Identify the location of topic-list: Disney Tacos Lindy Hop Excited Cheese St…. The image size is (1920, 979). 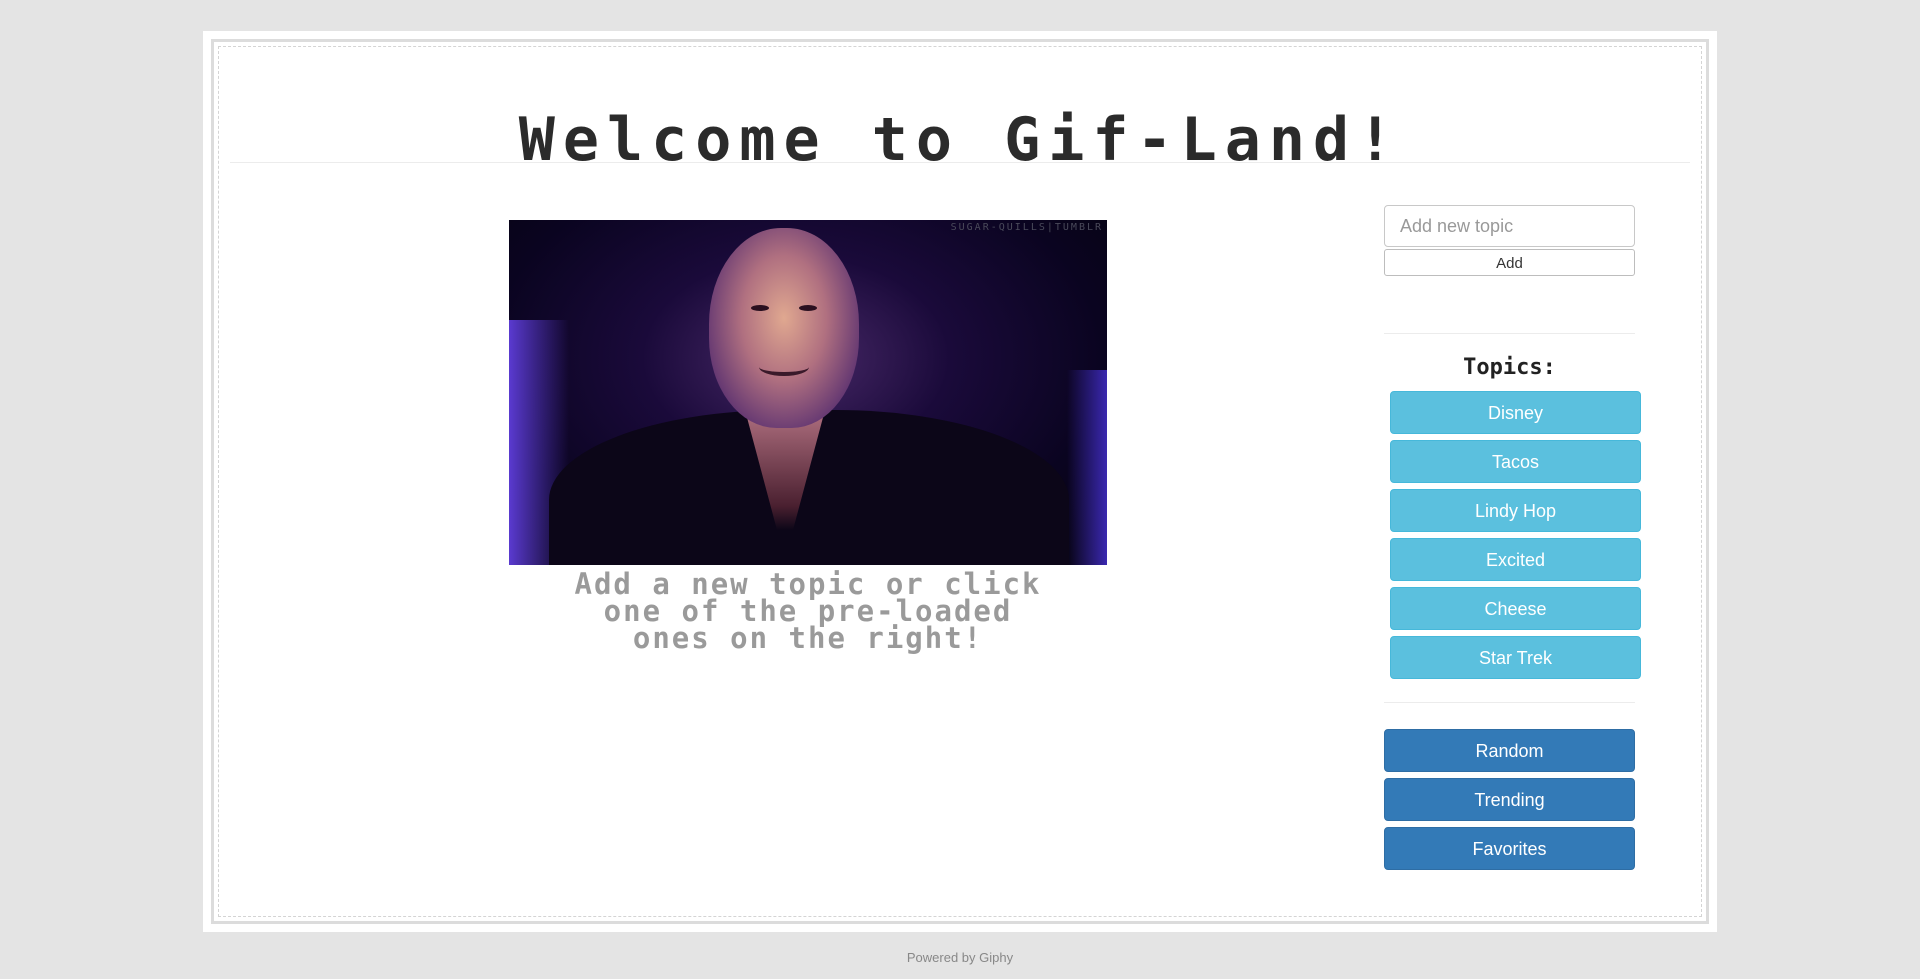
(1515, 538).